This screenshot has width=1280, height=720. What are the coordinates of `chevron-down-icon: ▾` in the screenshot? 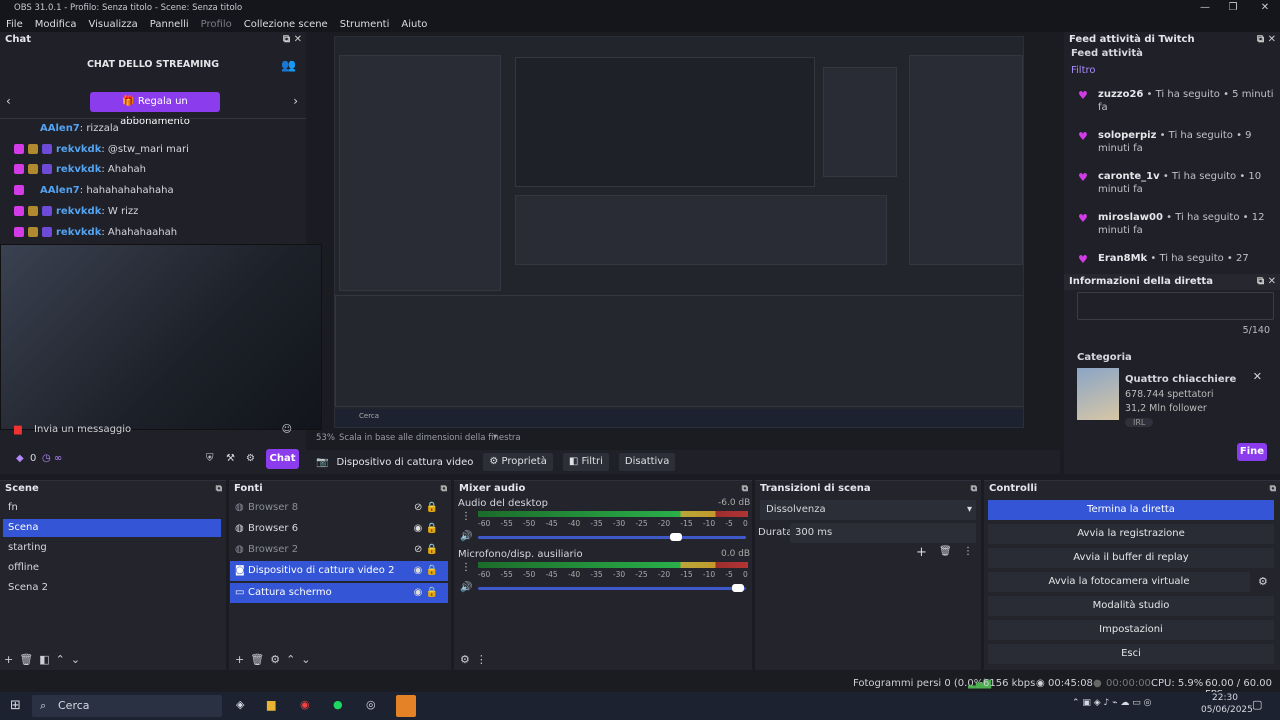 It's located at (495, 437).